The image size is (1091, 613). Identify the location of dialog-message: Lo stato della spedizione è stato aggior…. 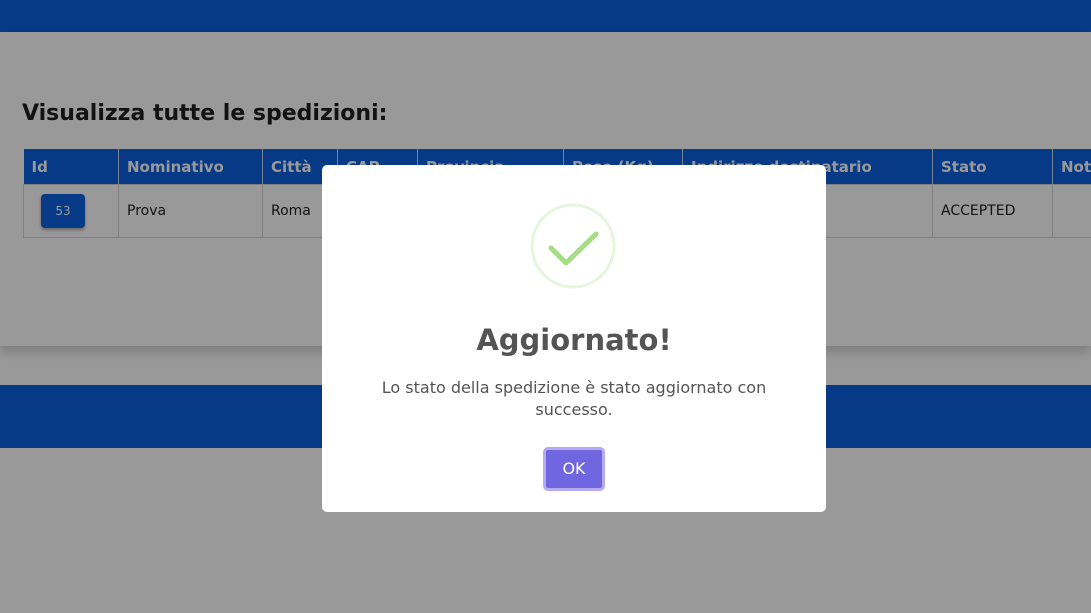
(574, 398).